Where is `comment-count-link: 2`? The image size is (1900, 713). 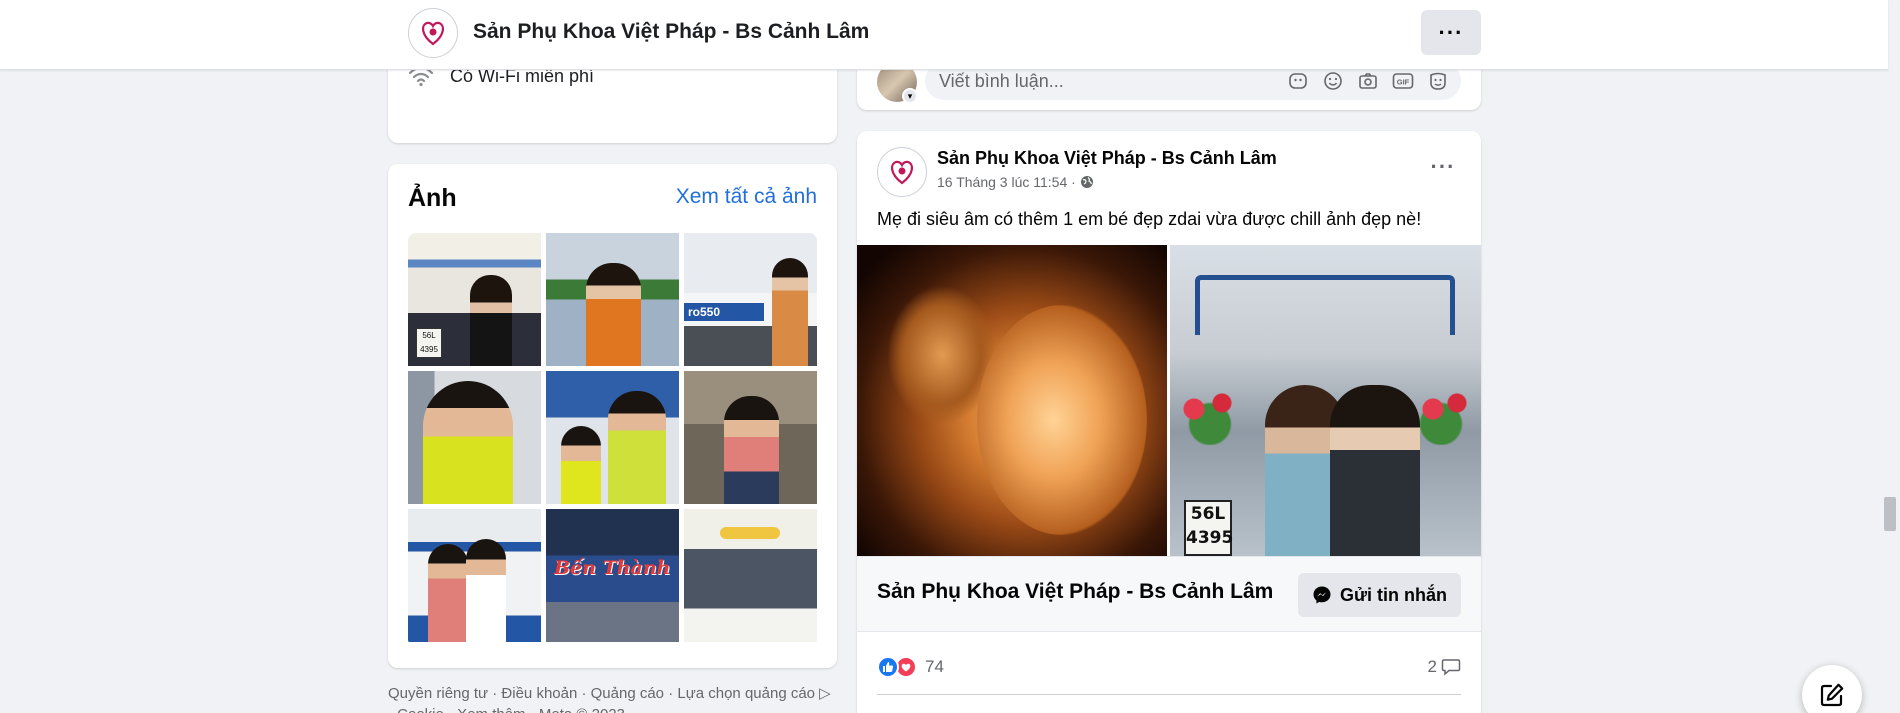
comment-count-link: 2 is located at coordinates (1444, 667).